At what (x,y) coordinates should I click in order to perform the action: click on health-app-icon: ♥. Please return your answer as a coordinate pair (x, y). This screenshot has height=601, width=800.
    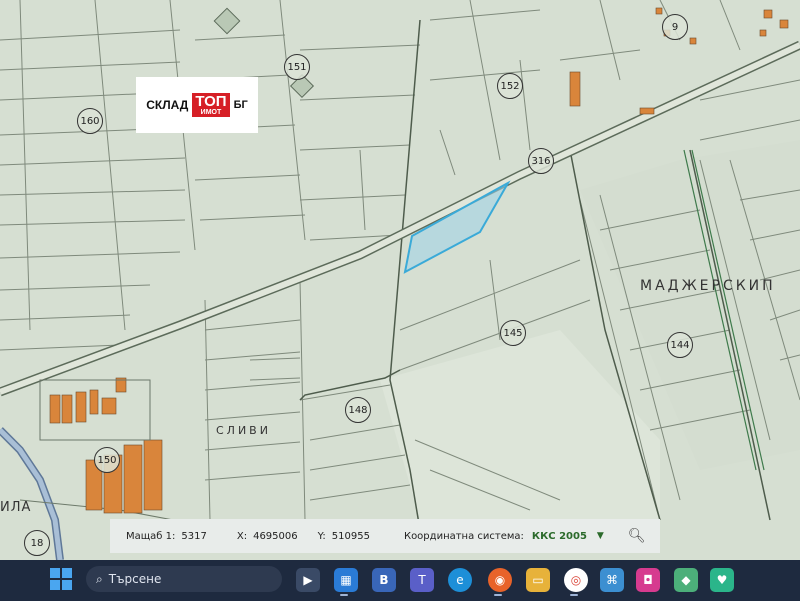
    Looking at the image, I should click on (722, 580).